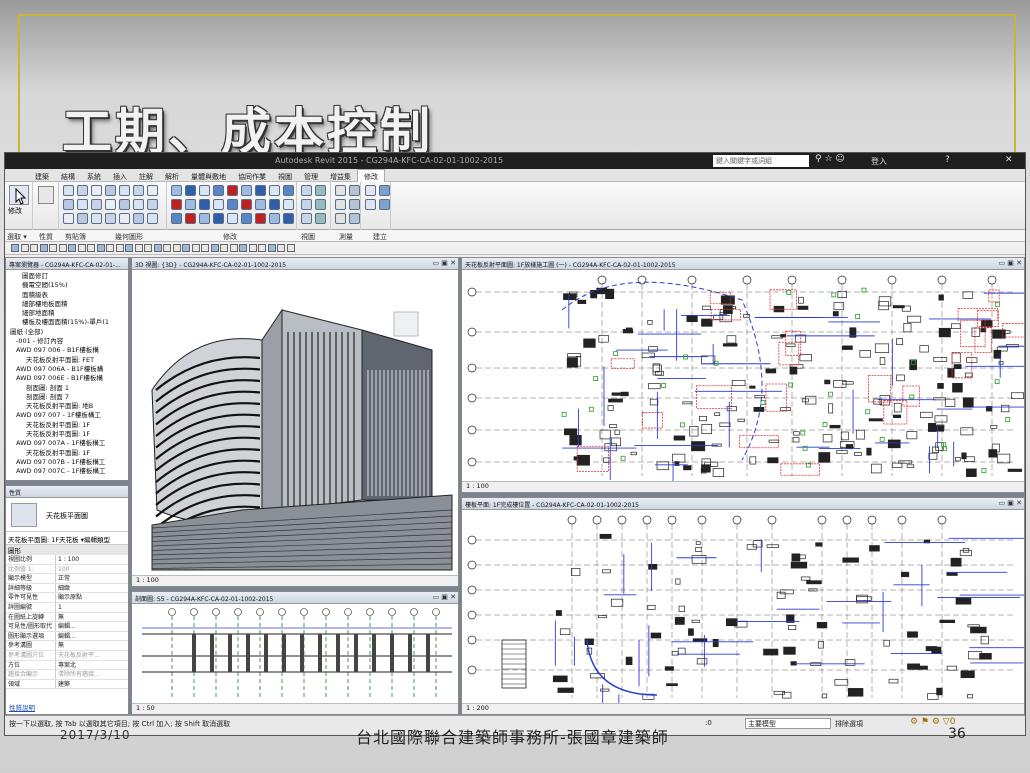 The width and height of the screenshot is (1030, 773). Describe the element at coordinates (67, 378) in the screenshot. I see `browser-item: AWD 097 006E - B1F樓板構` at that location.